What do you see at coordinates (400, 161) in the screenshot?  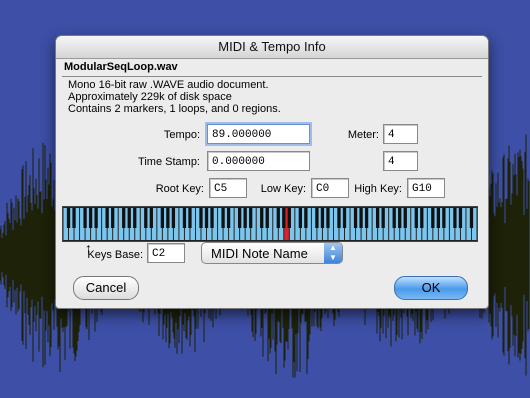 I see `meter-denominator-field: 4` at bounding box center [400, 161].